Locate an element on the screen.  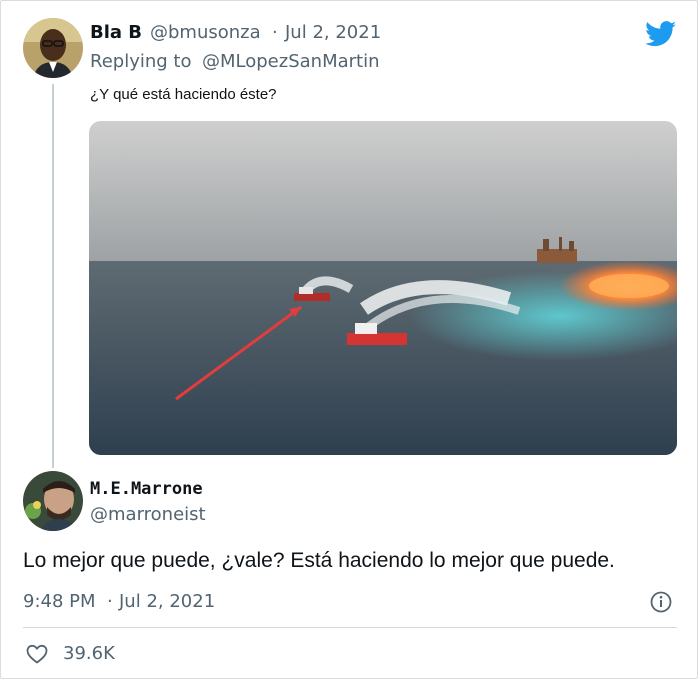
replying-to-label: Replying to is located at coordinates (141, 61).